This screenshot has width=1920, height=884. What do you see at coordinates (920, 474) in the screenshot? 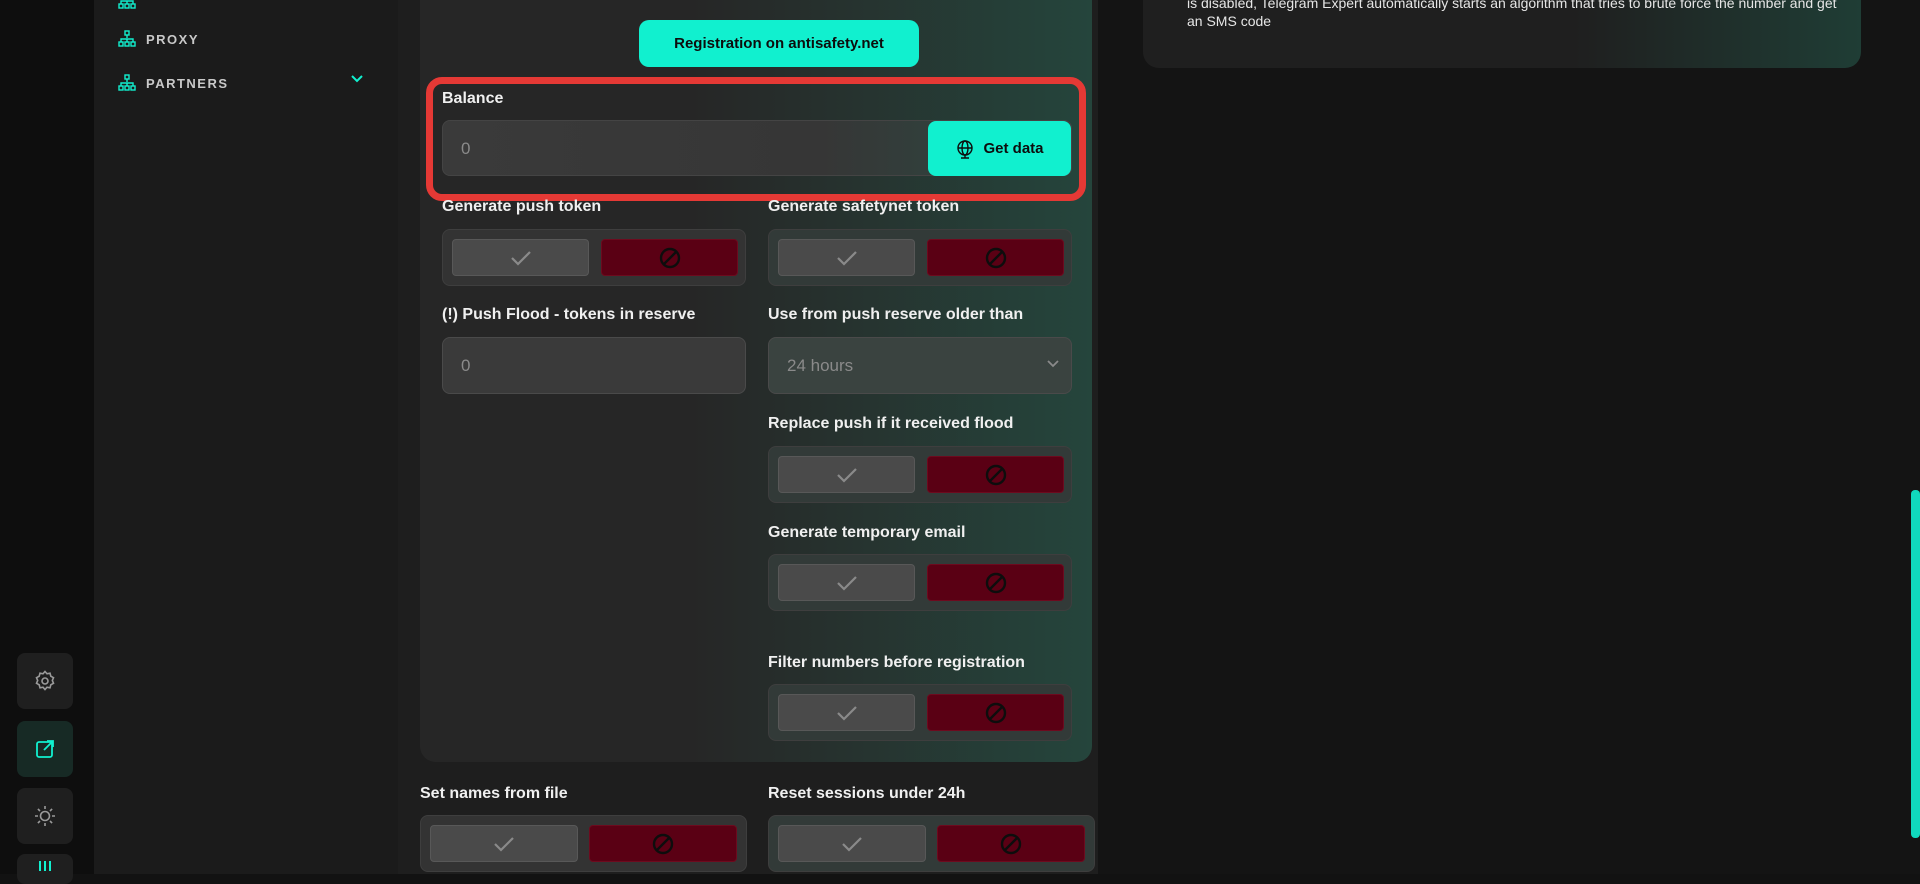
I see `replace-push-toggle` at bounding box center [920, 474].